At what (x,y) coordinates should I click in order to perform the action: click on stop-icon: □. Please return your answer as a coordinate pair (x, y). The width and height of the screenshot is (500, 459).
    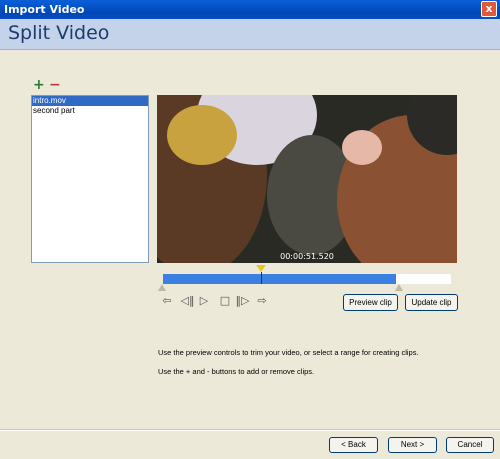
    Looking at the image, I should click on (225, 301).